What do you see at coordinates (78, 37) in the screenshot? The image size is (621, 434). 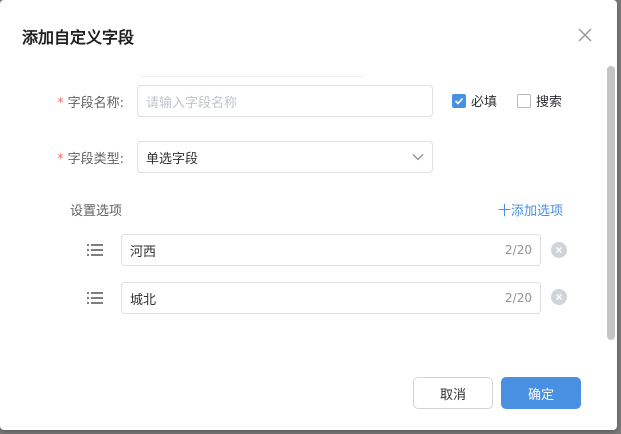 I see `dialog-title: 添加自定义字段` at bounding box center [78, 37].